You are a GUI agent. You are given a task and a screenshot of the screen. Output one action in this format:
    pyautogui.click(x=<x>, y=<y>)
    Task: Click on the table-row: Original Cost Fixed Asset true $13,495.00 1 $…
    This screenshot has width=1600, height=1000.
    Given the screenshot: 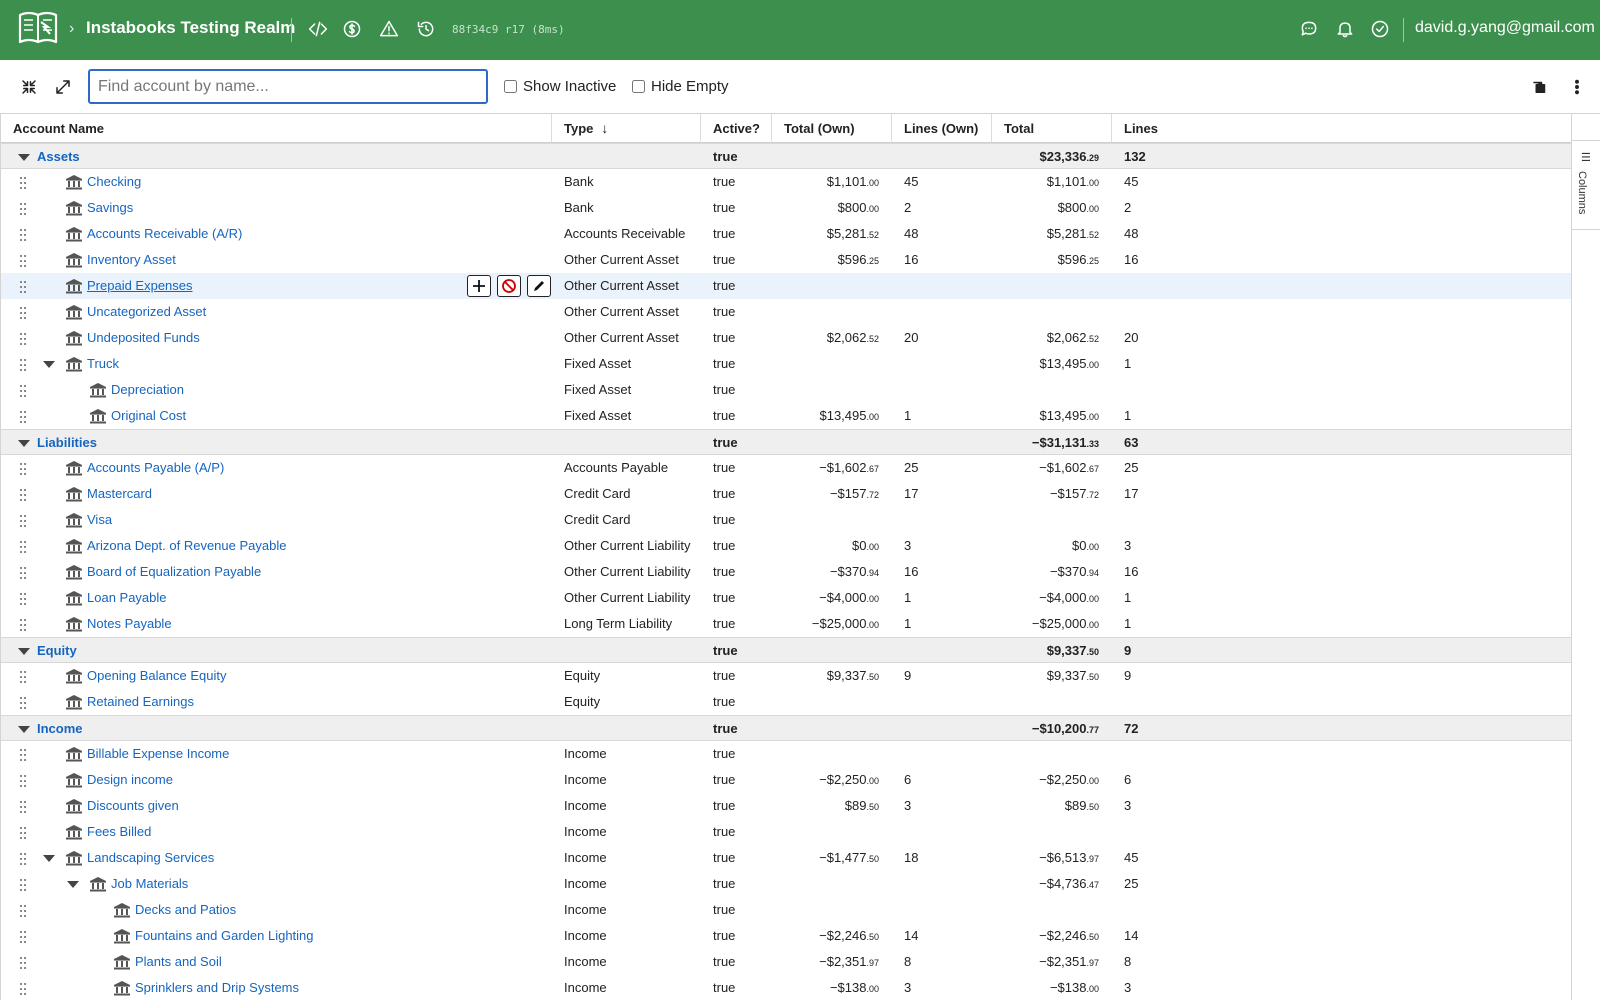 What is the action you would take?
    pyautogui.click(x=786, y=416)
    